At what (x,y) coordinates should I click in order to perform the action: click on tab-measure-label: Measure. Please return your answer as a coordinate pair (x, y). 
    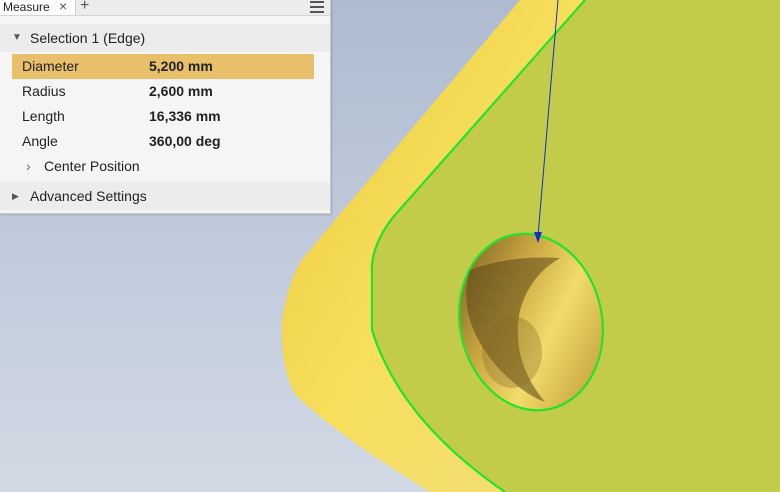
    Looking at the image, I should click on (26, 7).